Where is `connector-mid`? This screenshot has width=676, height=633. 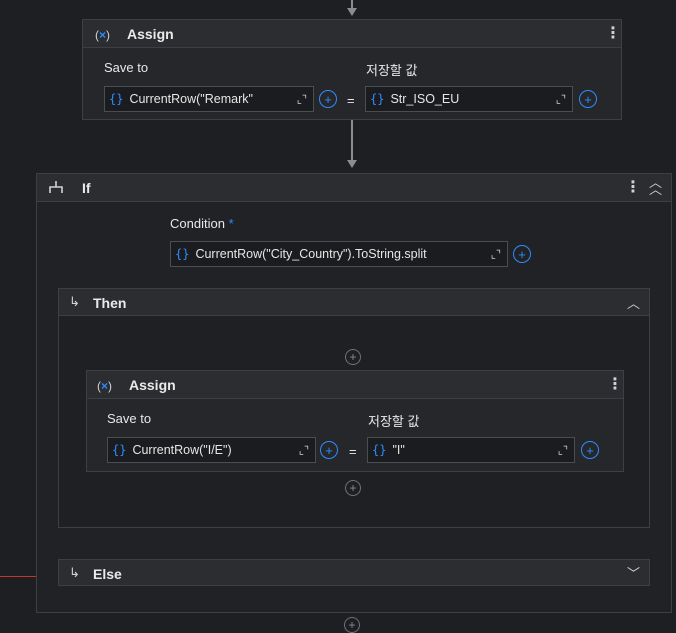 connector-mid is located at coordinates (352, 140).